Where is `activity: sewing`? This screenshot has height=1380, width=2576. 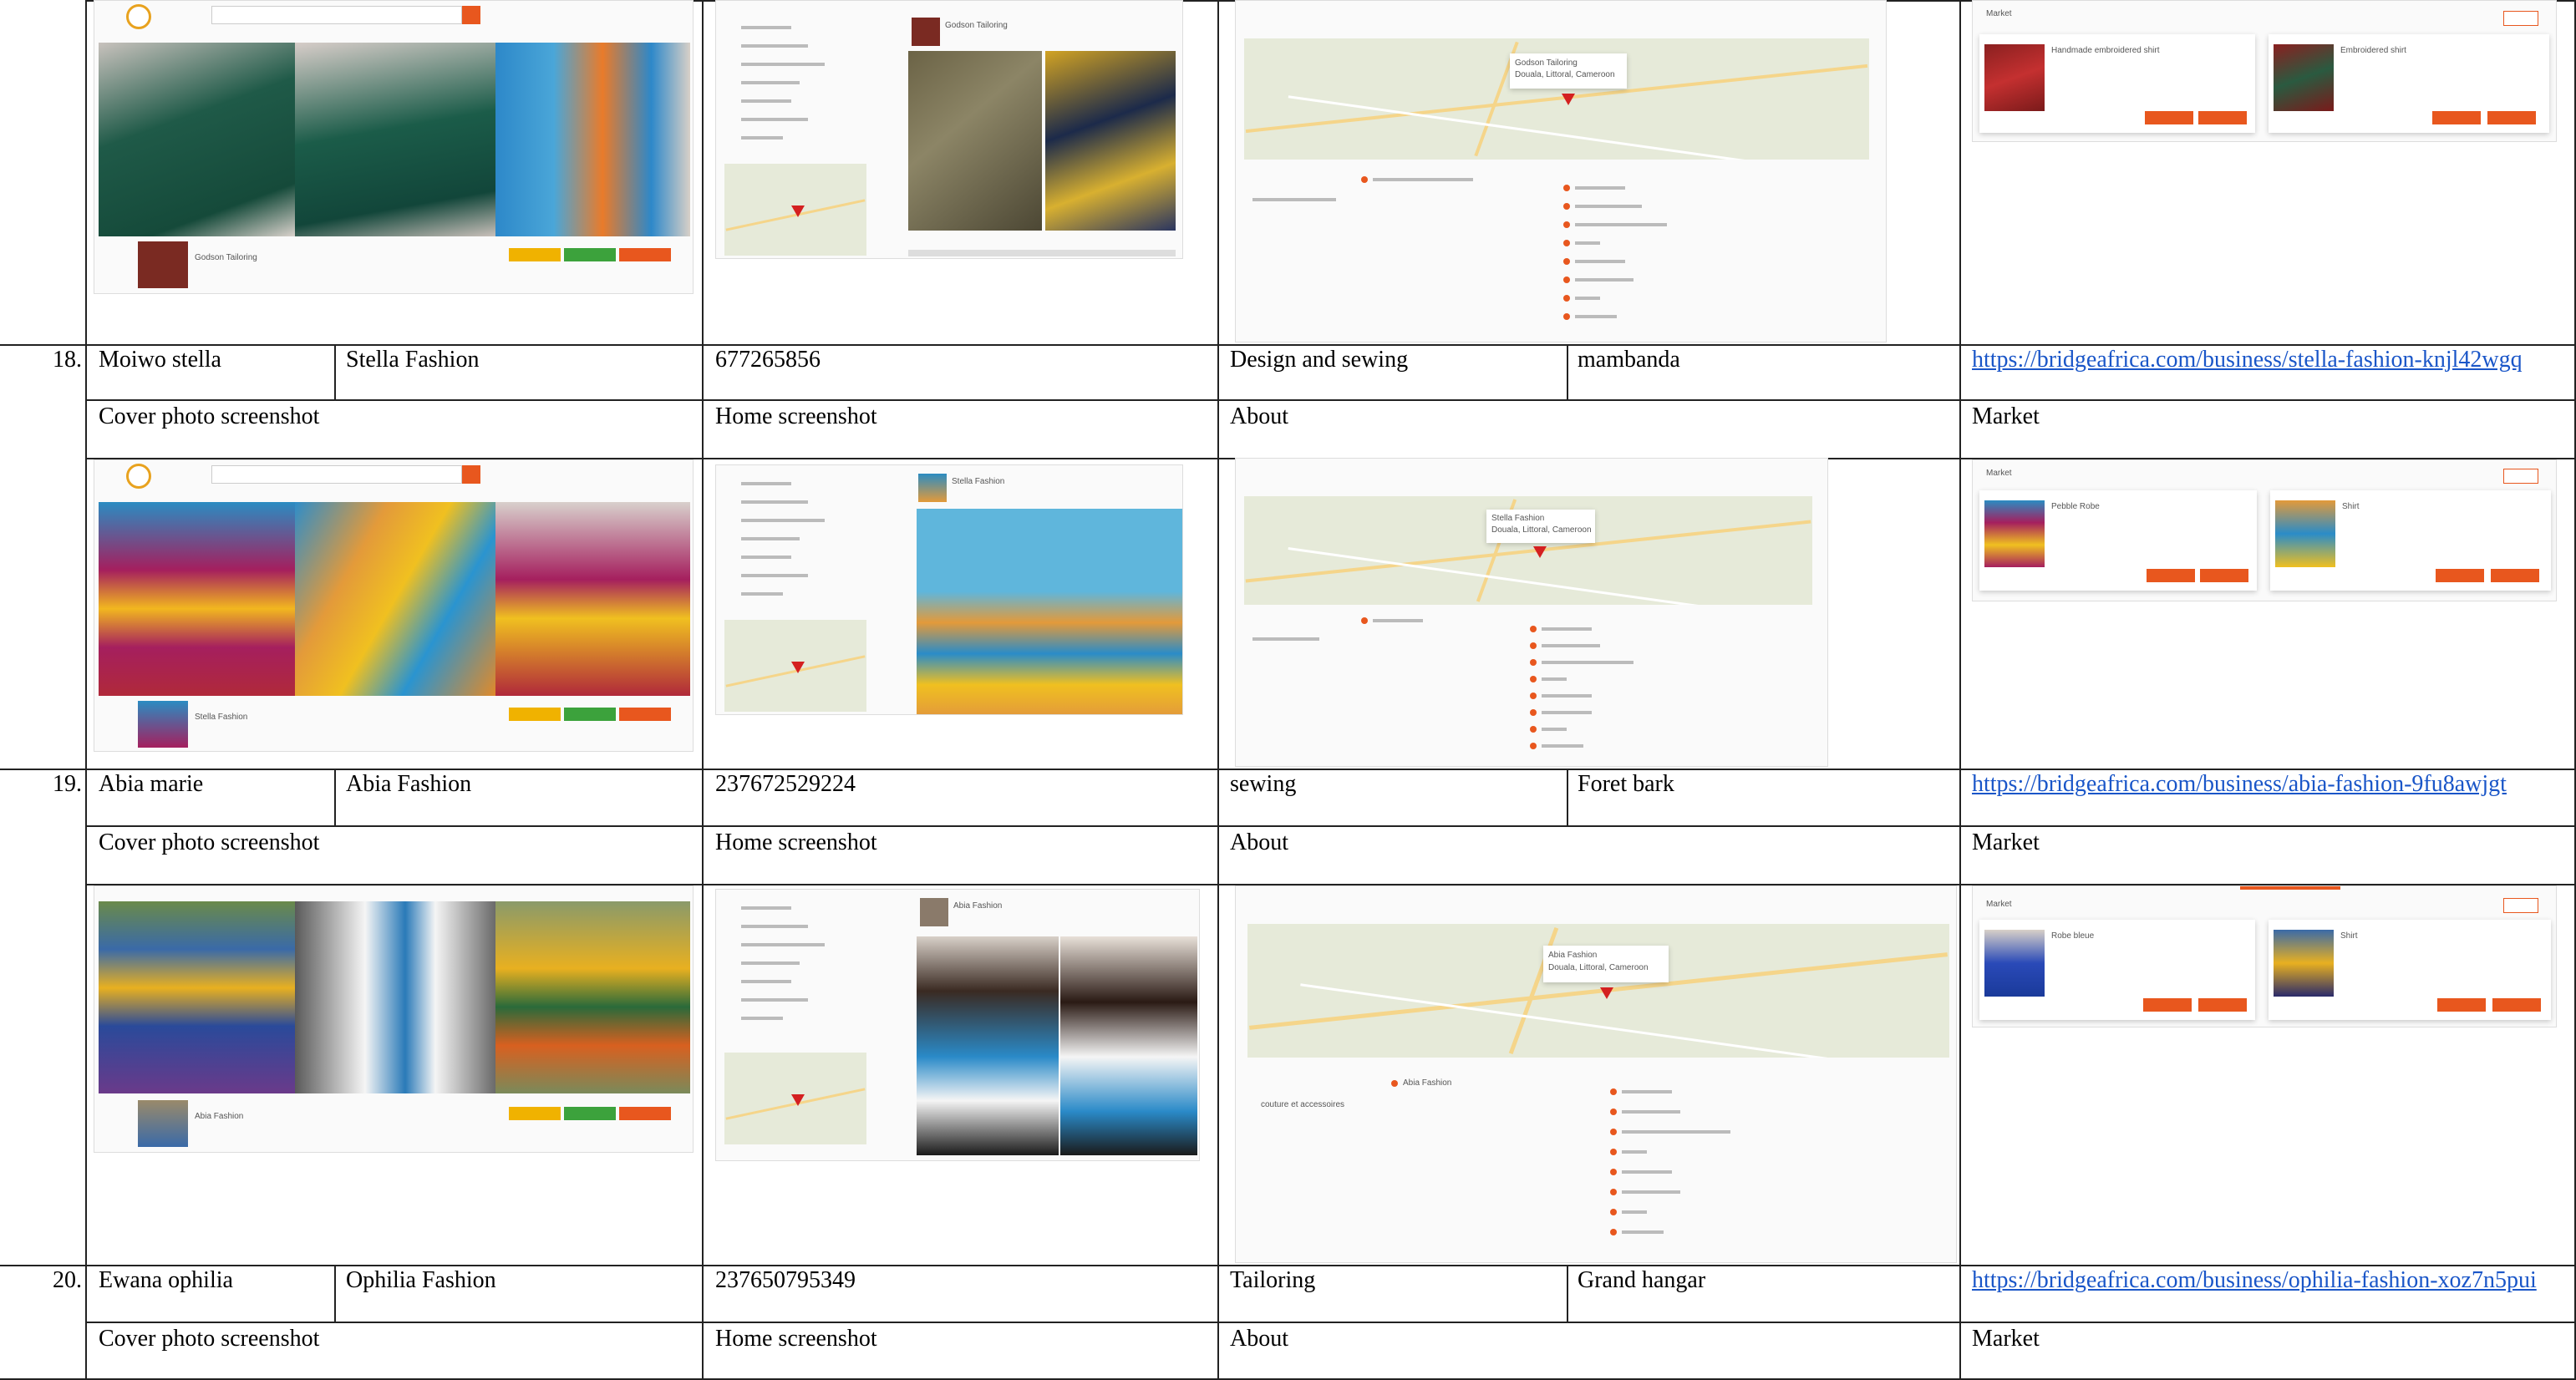 activity: sewing is located at coordinates (1263, 784).